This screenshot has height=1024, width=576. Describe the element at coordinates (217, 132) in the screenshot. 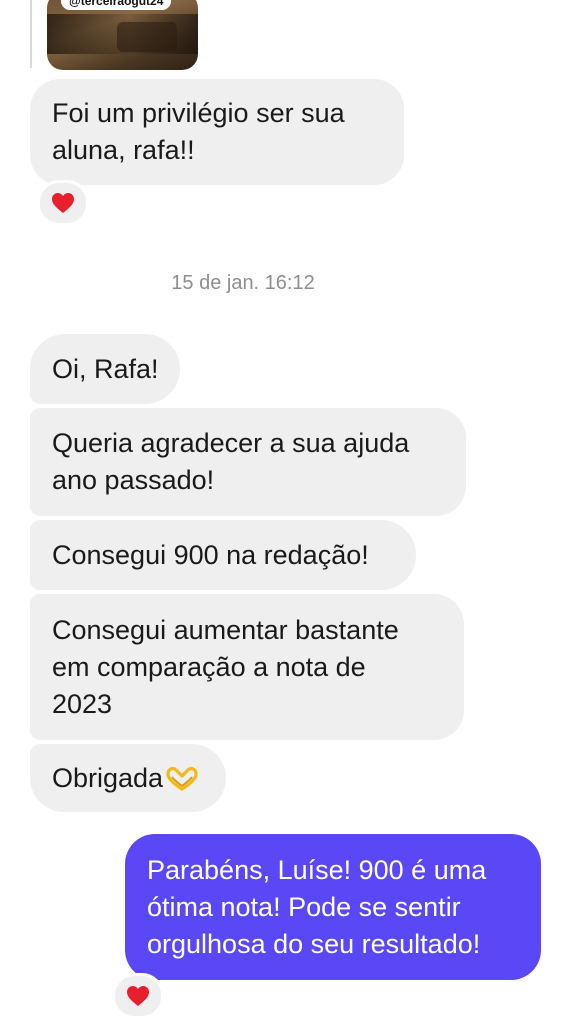

I see `incoming-message: Foi um privilégio ser sua aluna, rafa!!` at that location.